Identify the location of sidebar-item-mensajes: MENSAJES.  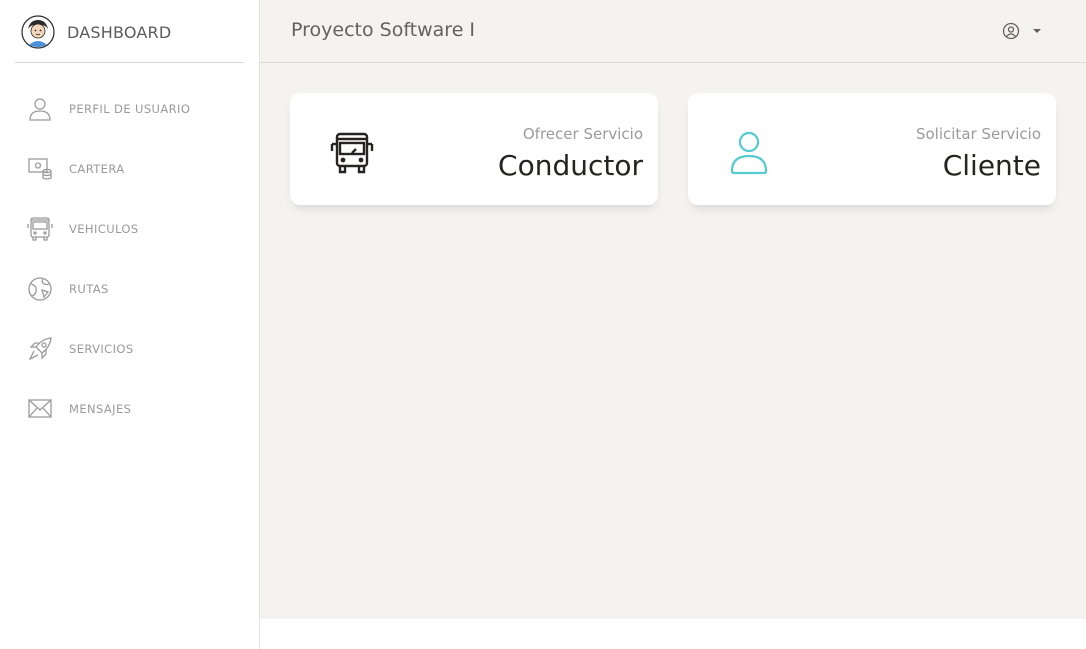
(129, 408).